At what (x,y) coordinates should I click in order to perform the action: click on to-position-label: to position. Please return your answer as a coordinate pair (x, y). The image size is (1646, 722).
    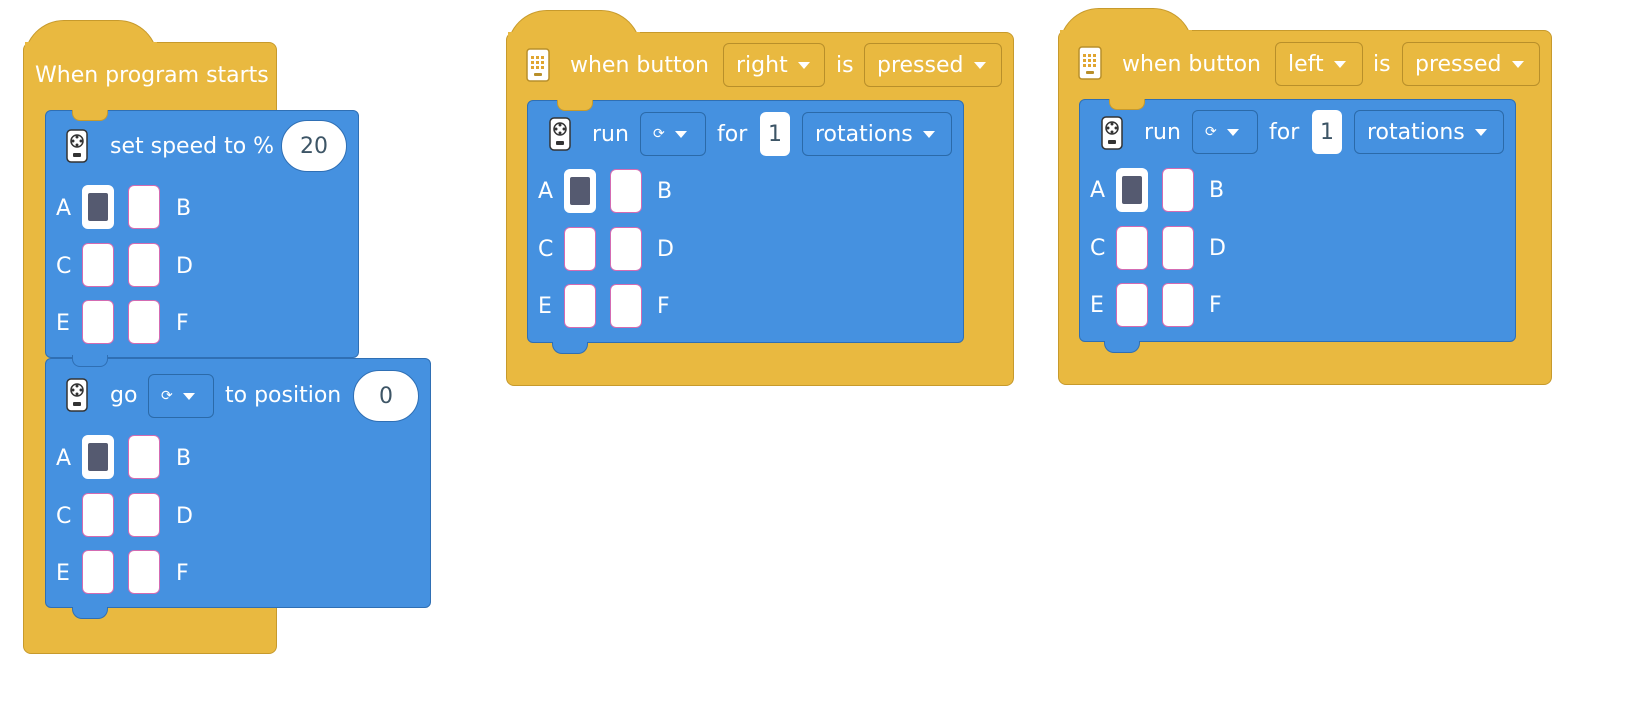
    Looking at the image, I should click on (283, 395).